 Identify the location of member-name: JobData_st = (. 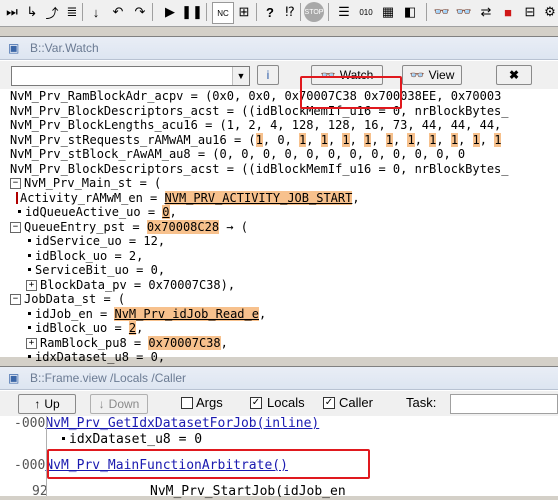
(75, 299).